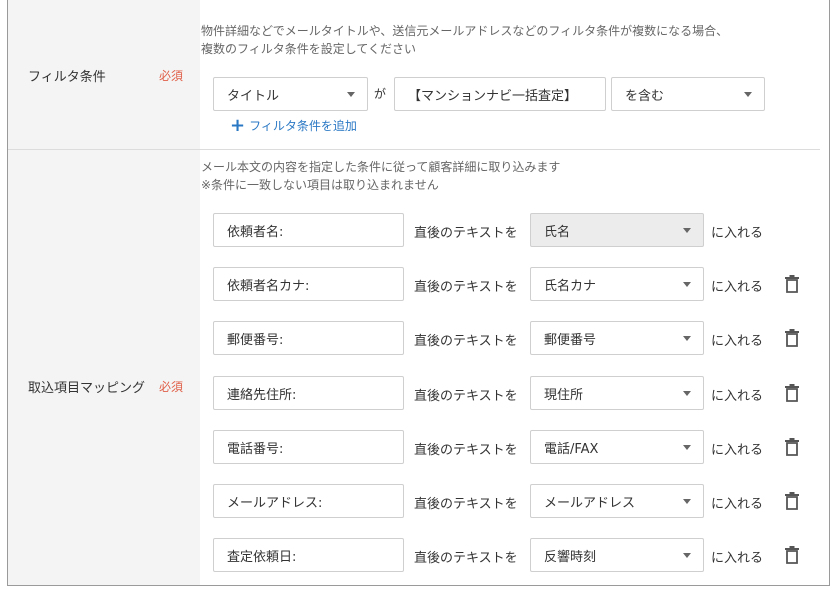 The image size is (838, 594). Describe the element at coordinates (617, 393) in the screenshot. I see `mapping-target-select: 現住所` at that location.